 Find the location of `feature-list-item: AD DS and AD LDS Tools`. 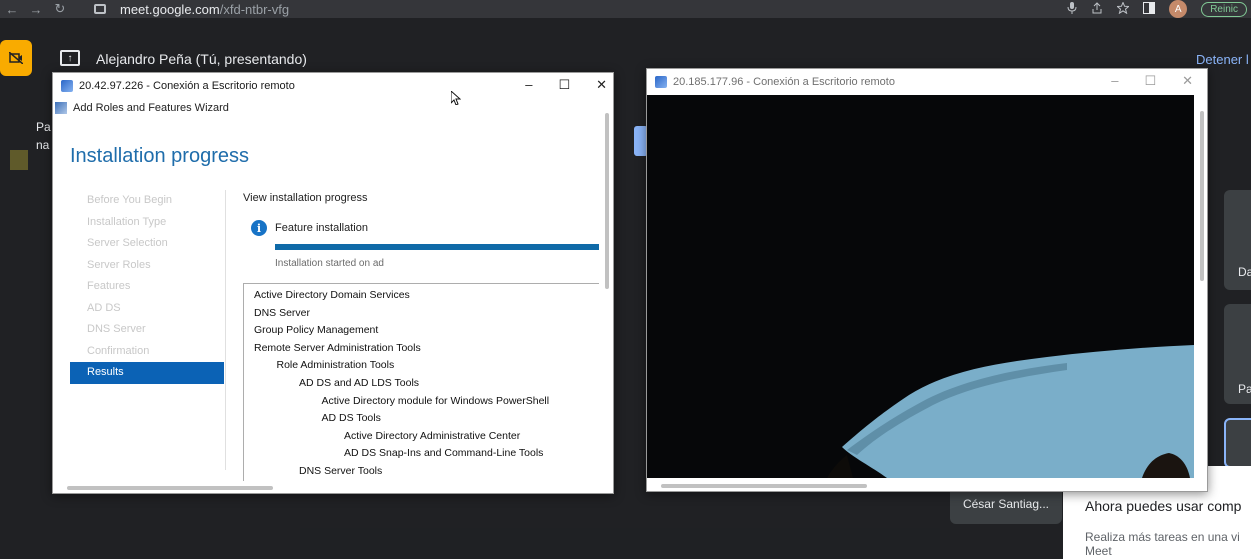

feature-list-item: AD DS and AD LDS Tools is located at coordinates (359, 382).